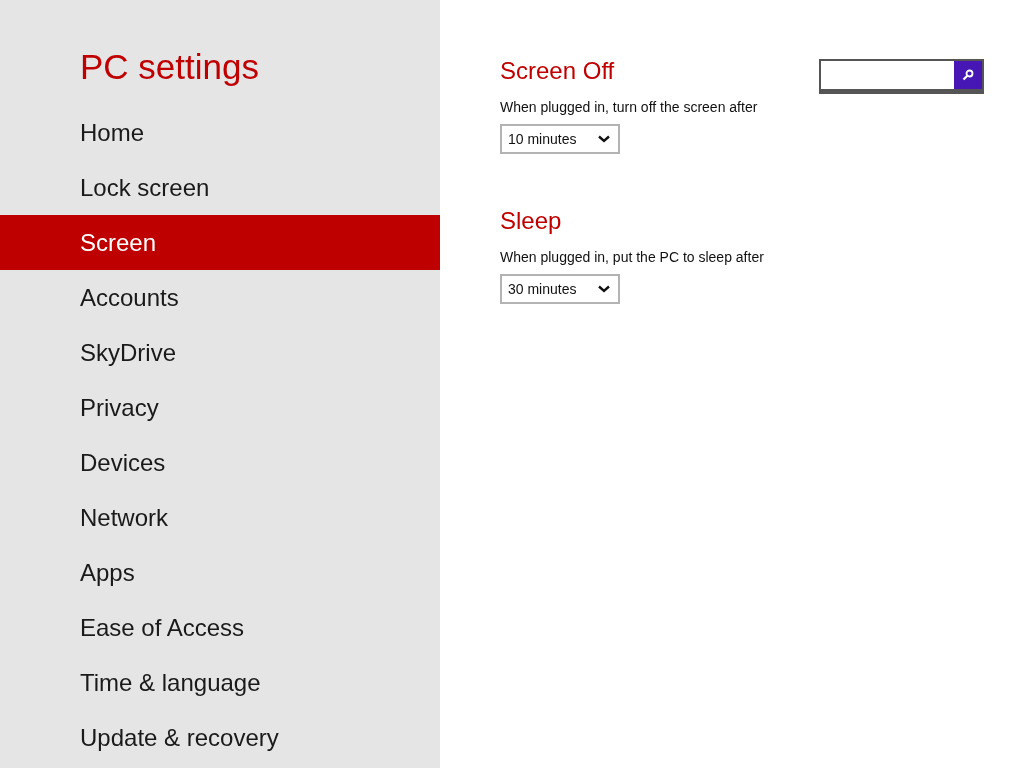 The width and height of the screenshot is (1024, 768). What do you see at coordinates (220, 462) in the screenshot?
I see `sidebar-item: Devices` at bounding box center [220, 462].